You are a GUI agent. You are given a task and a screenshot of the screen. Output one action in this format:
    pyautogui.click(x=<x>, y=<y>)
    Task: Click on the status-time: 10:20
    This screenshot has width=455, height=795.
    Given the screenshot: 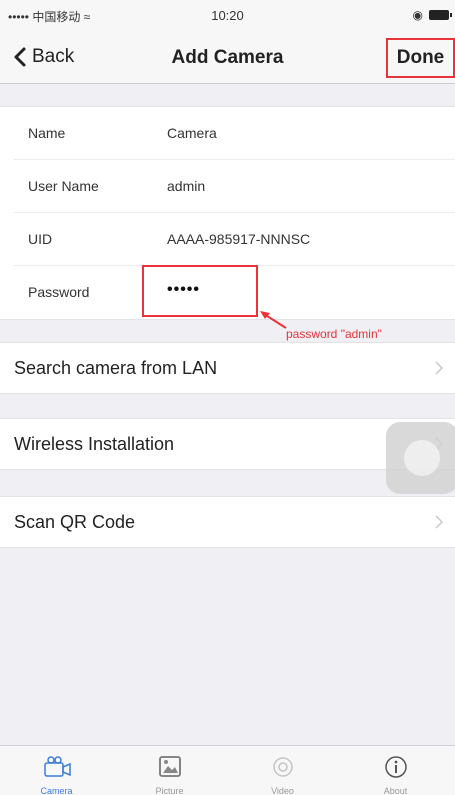 What is the action you would take?
    pyautogui.click(x=227, y=15)
    